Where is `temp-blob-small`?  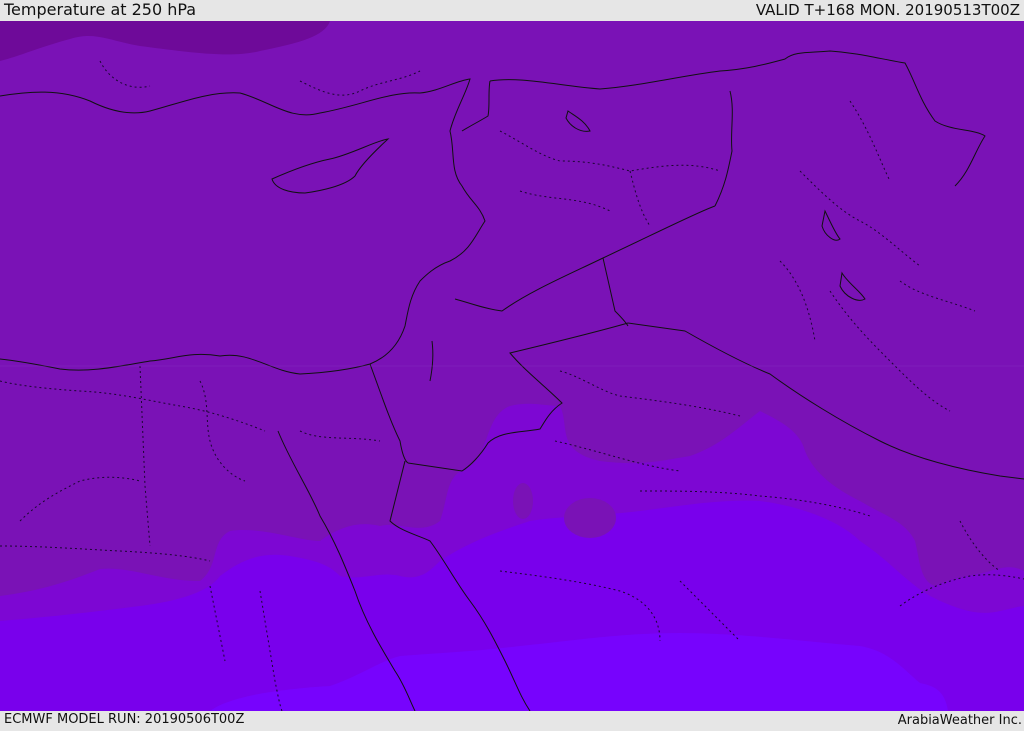
temp-blob-small is located at coordinates (523, 501).